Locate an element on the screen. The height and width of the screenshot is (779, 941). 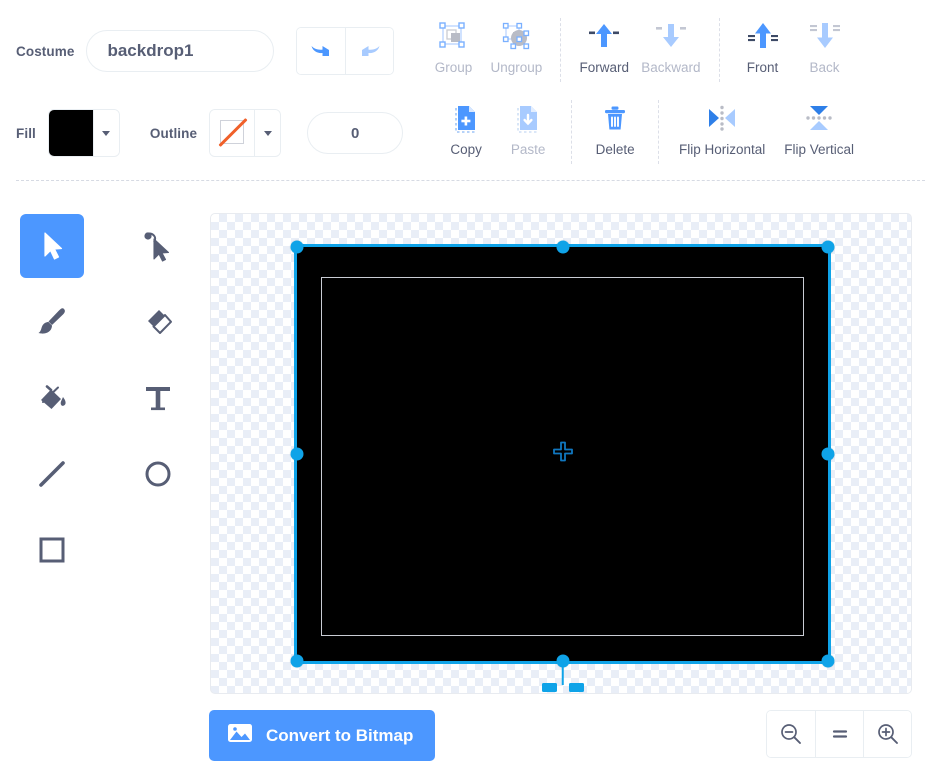
paint-bucket-icon is located at coordinates (53, 397).